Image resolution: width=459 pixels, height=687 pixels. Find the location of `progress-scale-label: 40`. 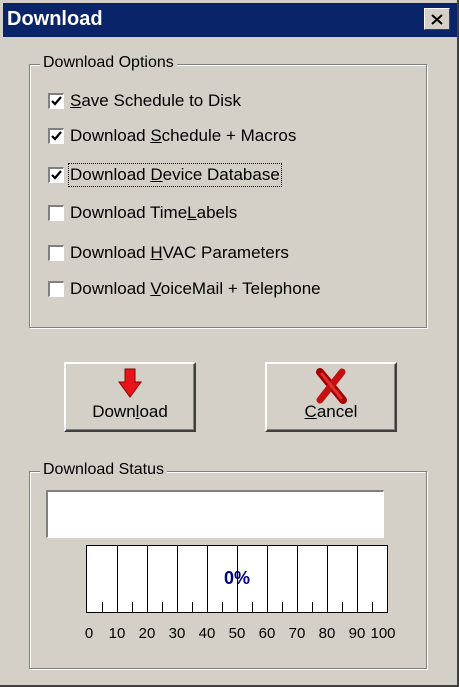

progress-scale-label: 40 is located at coordinates (207, 633).